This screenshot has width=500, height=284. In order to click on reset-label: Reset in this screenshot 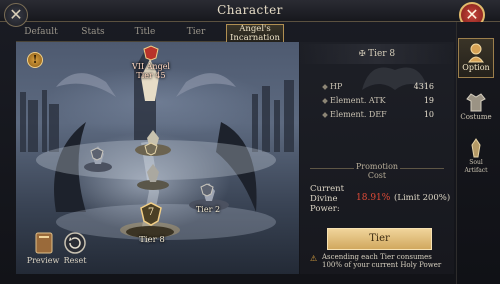, I will do `click(75, 260)`.